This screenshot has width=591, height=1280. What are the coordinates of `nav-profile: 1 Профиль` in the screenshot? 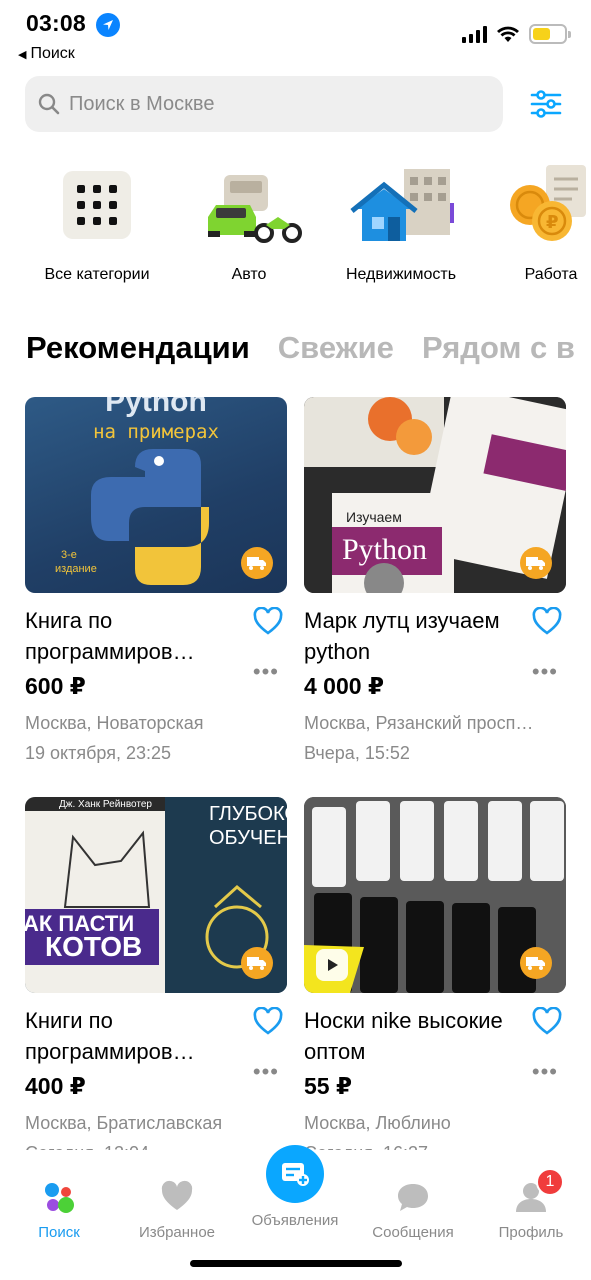 It's located at (531, 1204).